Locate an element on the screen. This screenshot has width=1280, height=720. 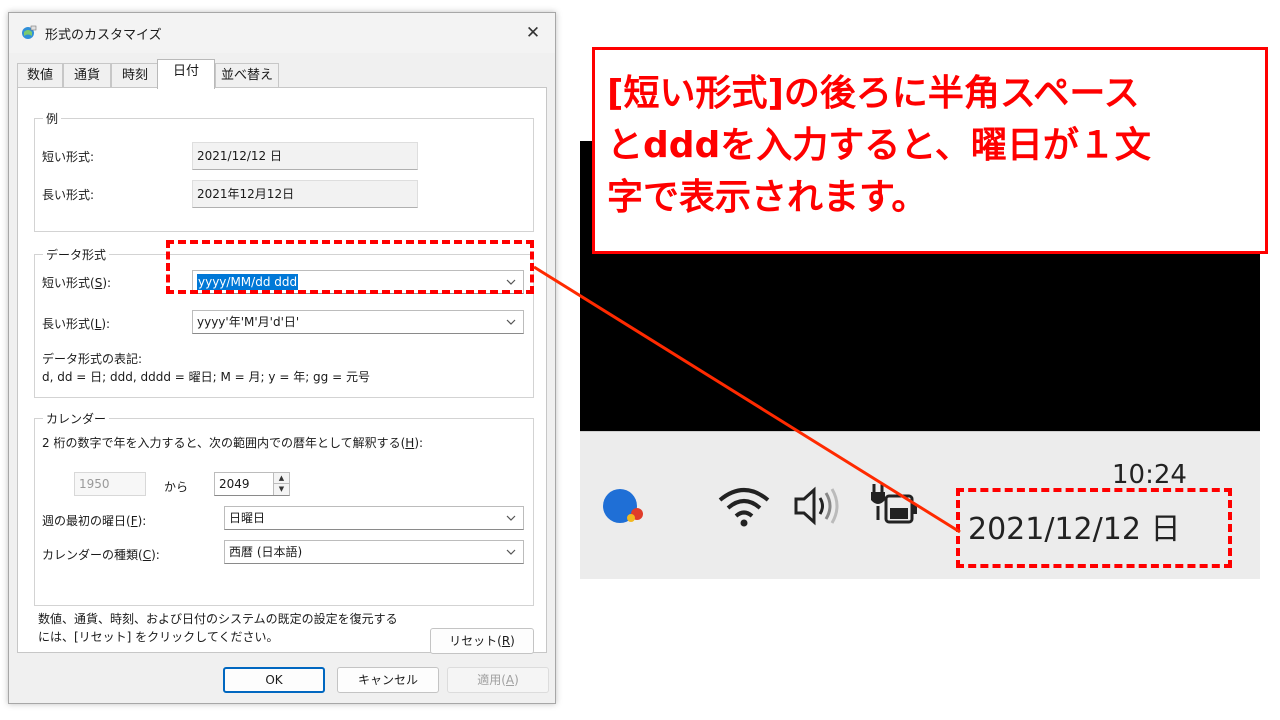
callout-line-1: [短い形式]の後ろに半角スペース is located at coordinates (873, 93).